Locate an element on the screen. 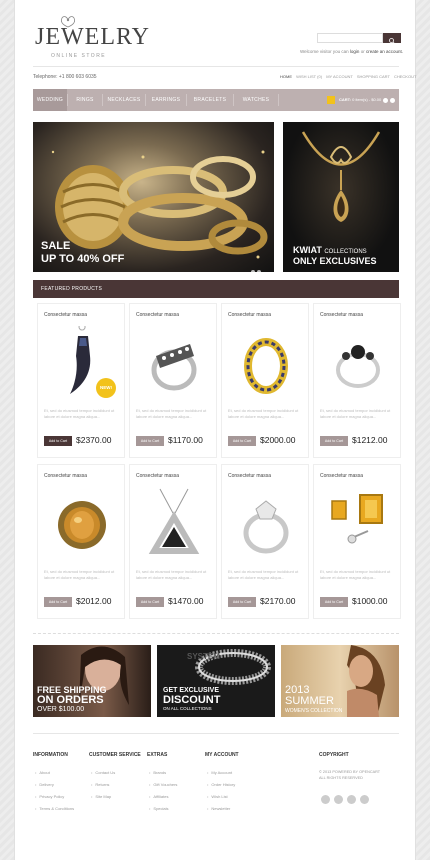 The image size is (430, 860). cart-label: CART: is located at coordinates (345, 99).